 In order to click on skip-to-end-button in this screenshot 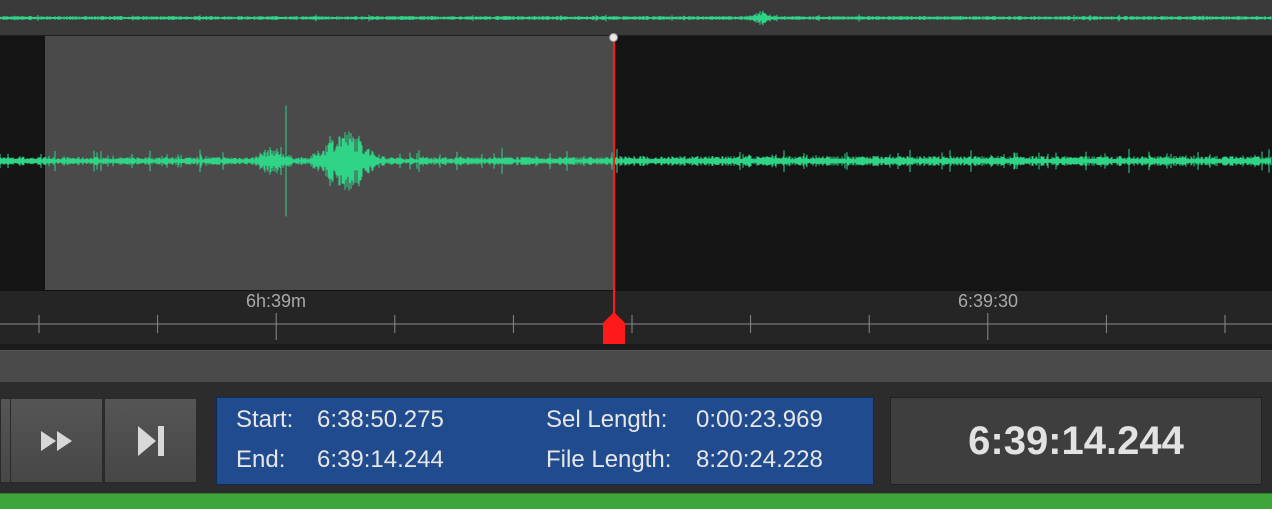, I will do `click(150, 440)`.